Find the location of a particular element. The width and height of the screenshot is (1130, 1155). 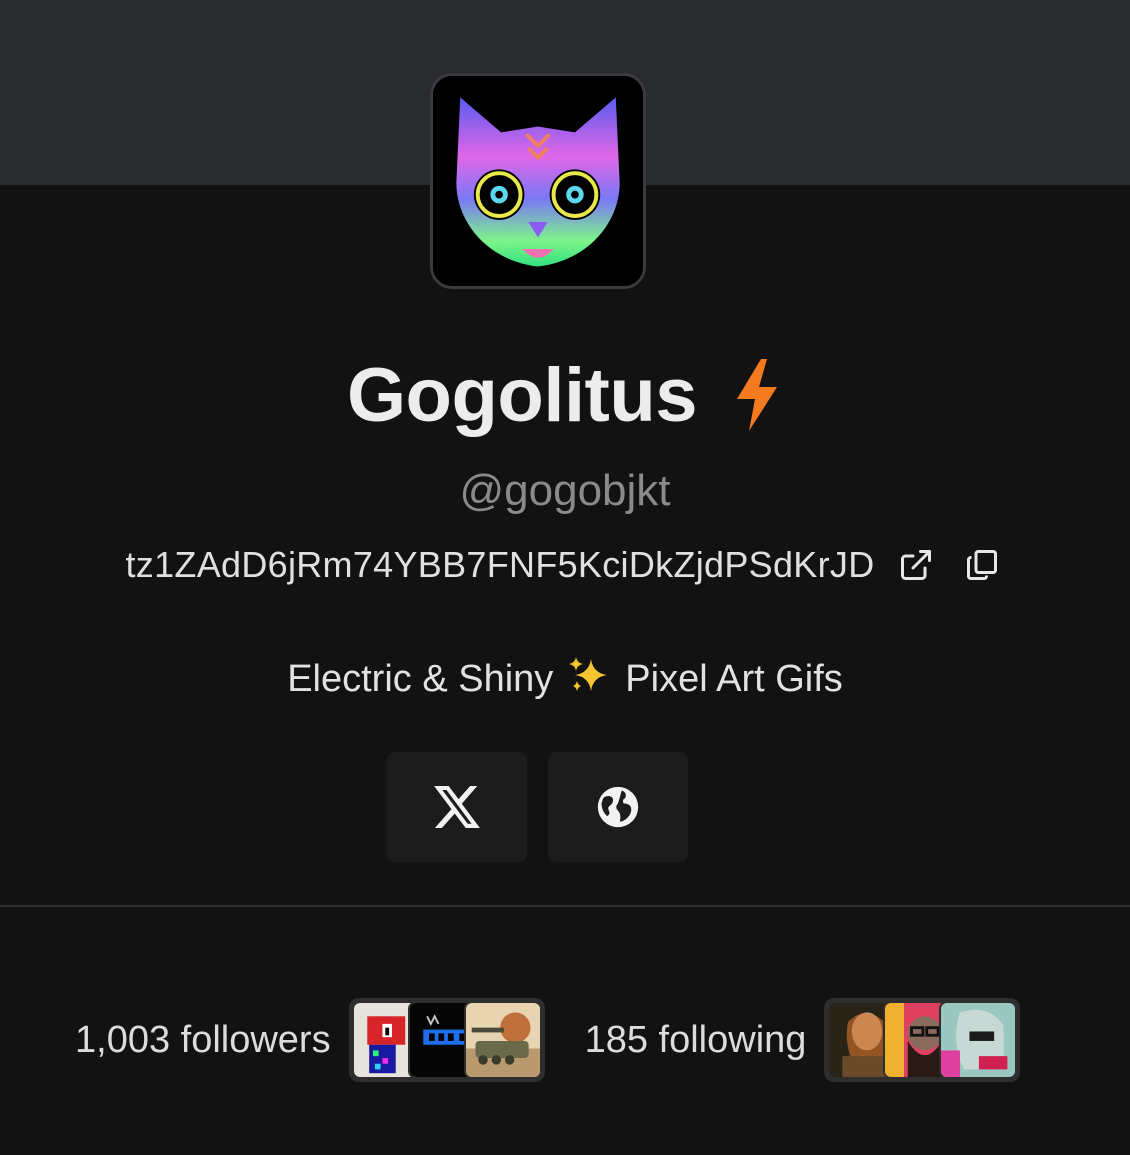

x-logo-icon is located at coordinates (457, 807).